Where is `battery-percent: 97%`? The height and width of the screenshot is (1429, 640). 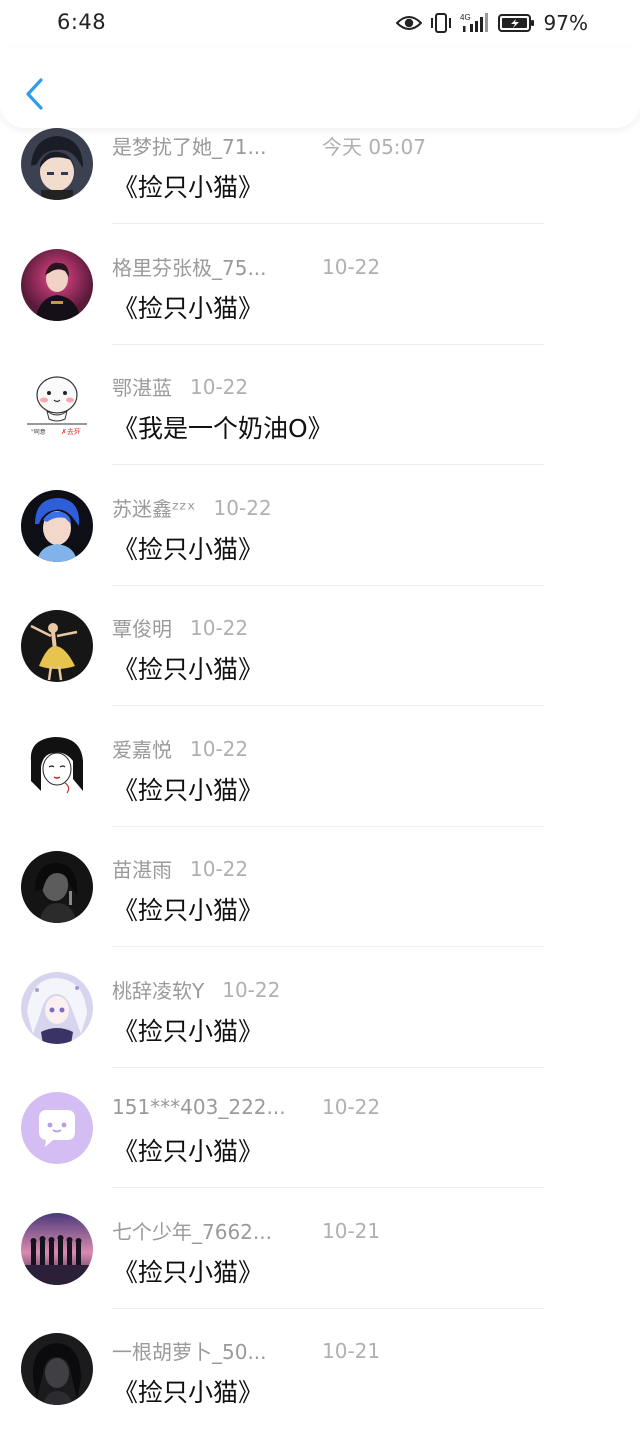
battery-percent: 97% is located at coordinates (565, 23).